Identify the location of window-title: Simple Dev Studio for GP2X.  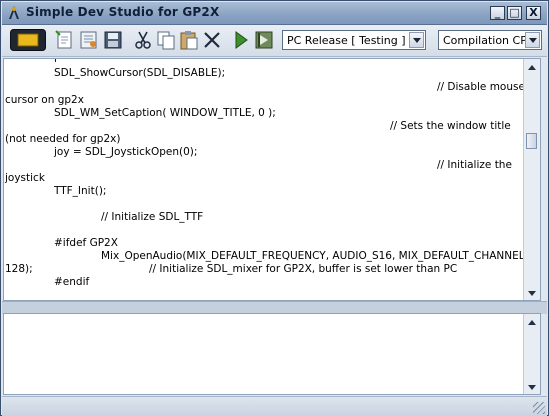
(123, 12).